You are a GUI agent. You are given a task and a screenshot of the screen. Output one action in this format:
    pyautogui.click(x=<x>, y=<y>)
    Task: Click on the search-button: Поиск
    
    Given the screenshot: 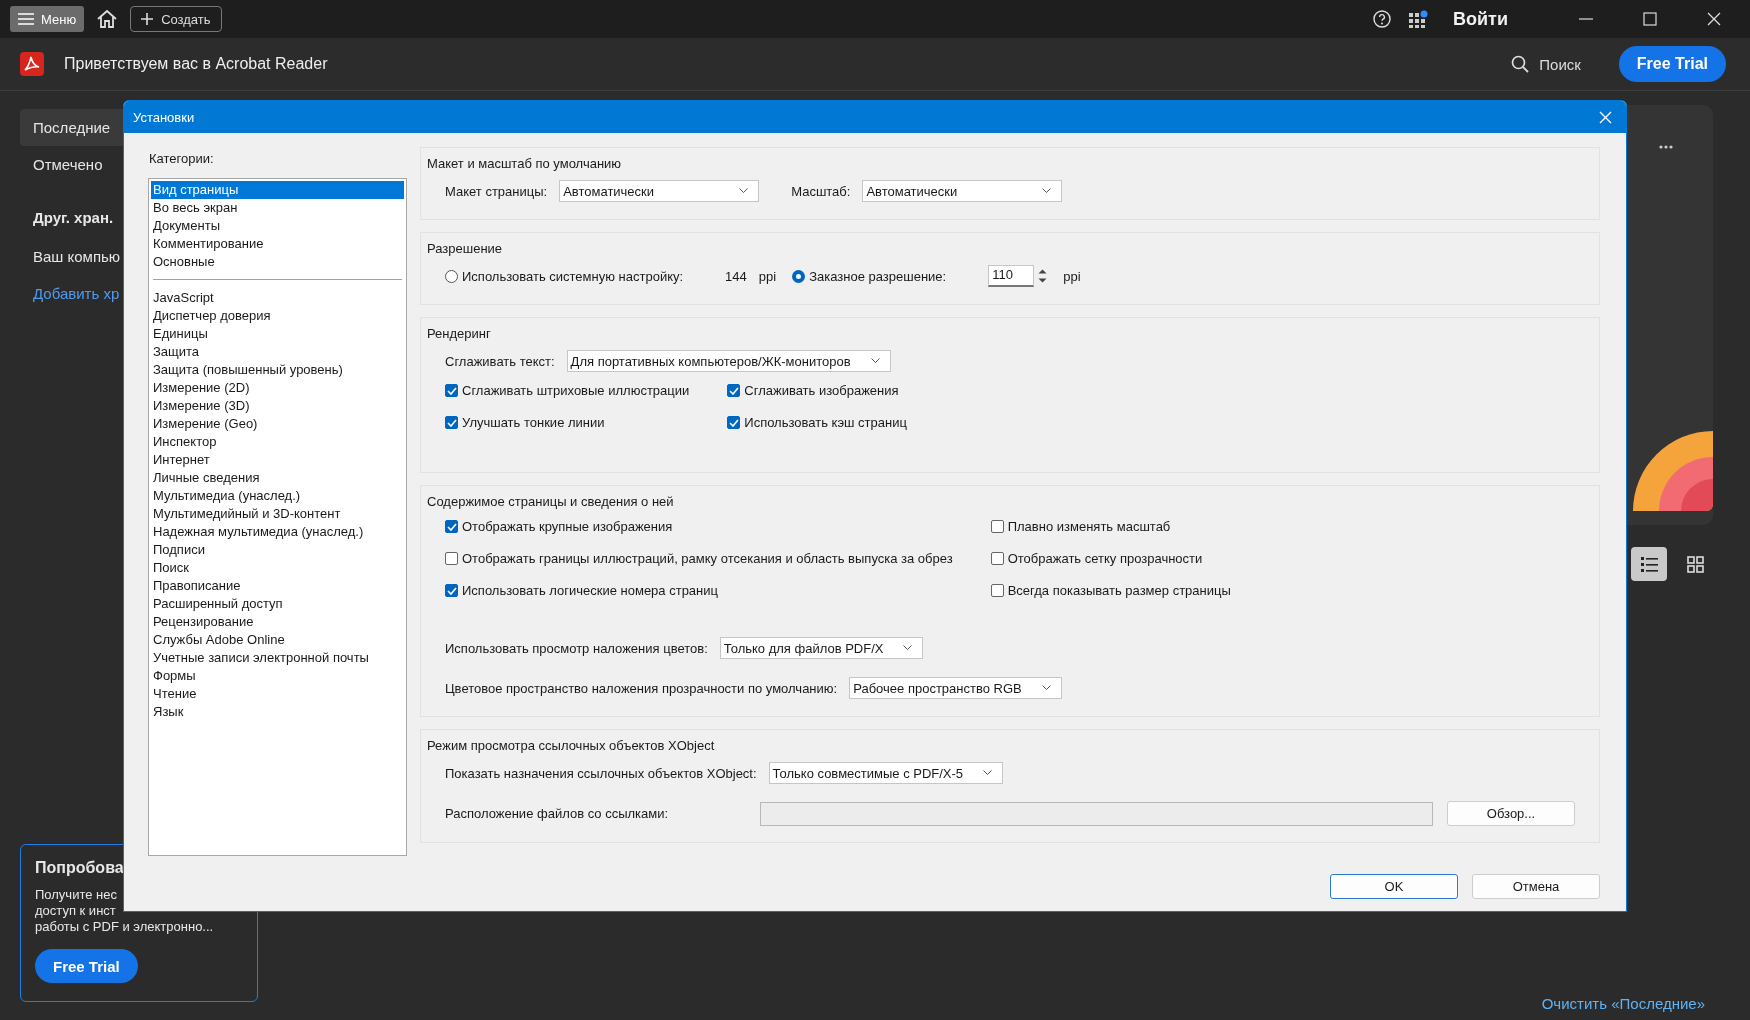 What is the action you would take?
    pyautogui.click(x=1546, y=64)
    